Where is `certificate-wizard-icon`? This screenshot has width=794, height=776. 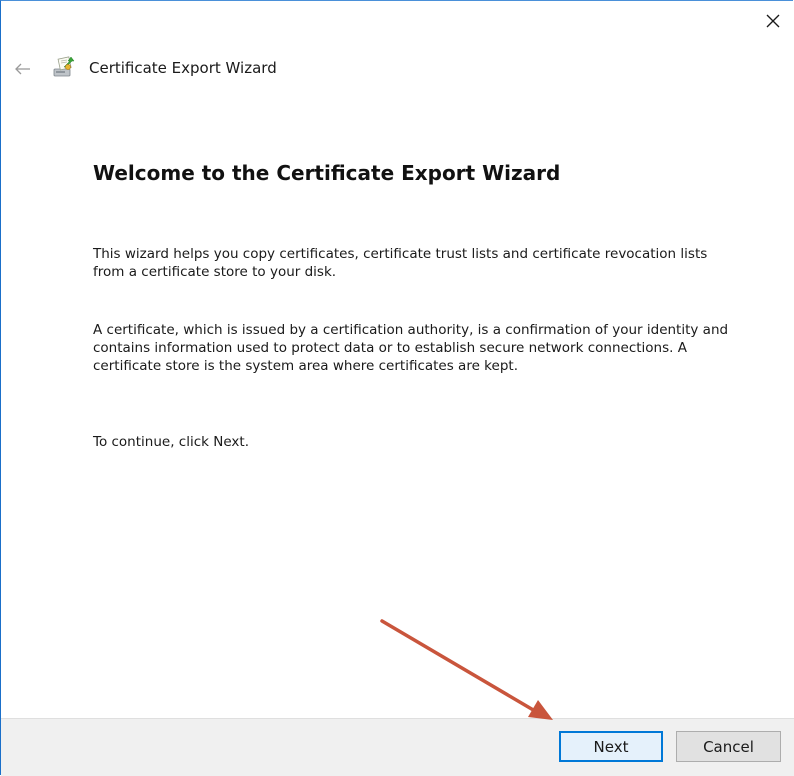 certificate-wizard-icon is located at coordinates (64, 66).